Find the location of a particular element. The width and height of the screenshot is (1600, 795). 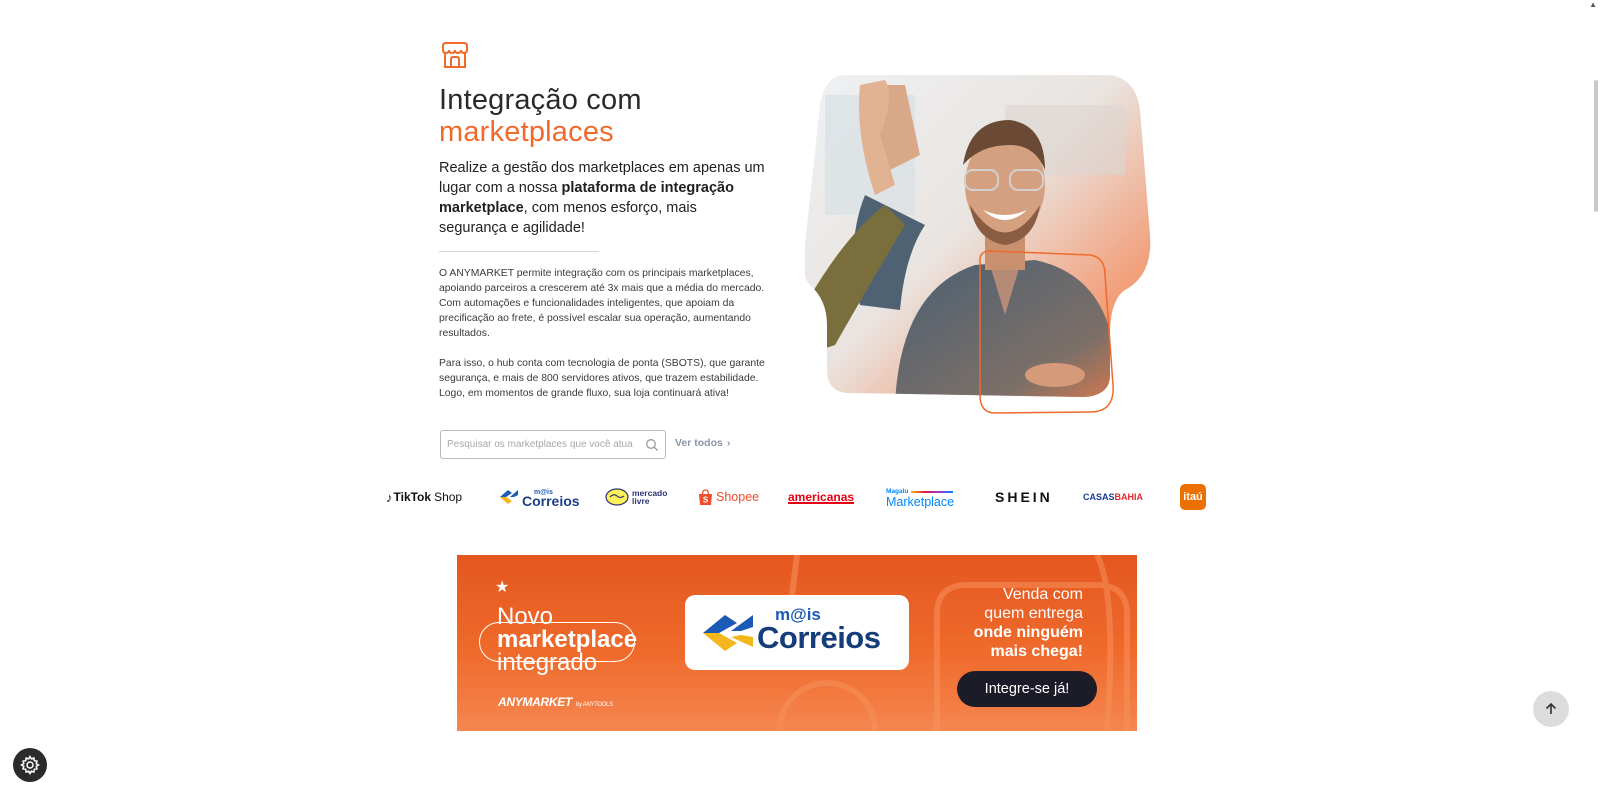

anymarket-logo: ANYMARKET by ANYTOOLS is located at coordinates (555, 702).